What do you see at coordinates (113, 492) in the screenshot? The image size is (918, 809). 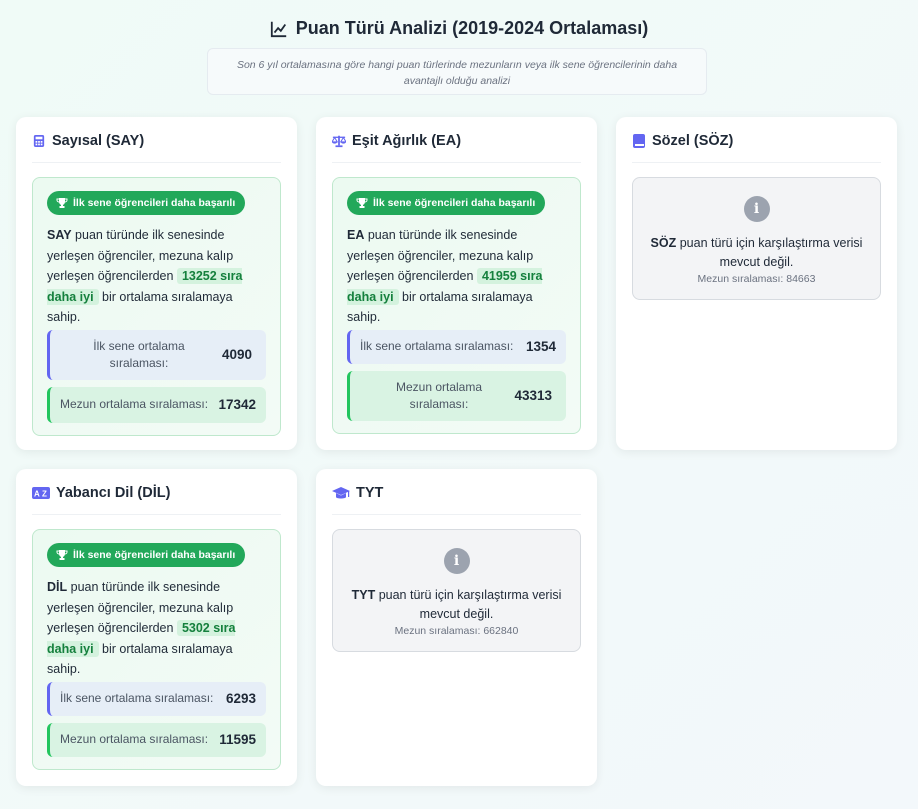 I see `card-title-text: Yabancı Dil (DİL)` at bounding box center [113, 492].